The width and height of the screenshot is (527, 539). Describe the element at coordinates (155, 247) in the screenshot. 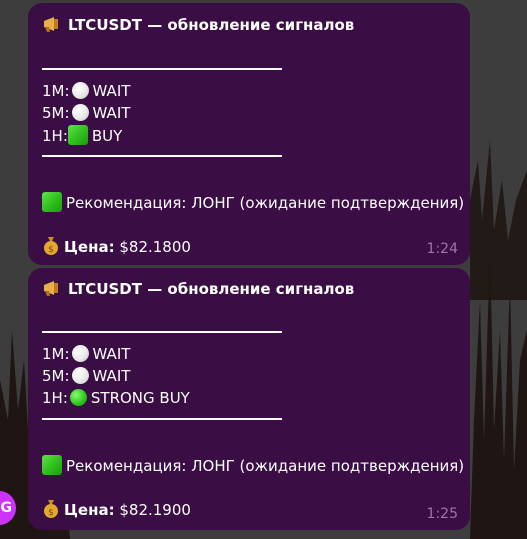

I see `price-value: $82.1800` at that location.